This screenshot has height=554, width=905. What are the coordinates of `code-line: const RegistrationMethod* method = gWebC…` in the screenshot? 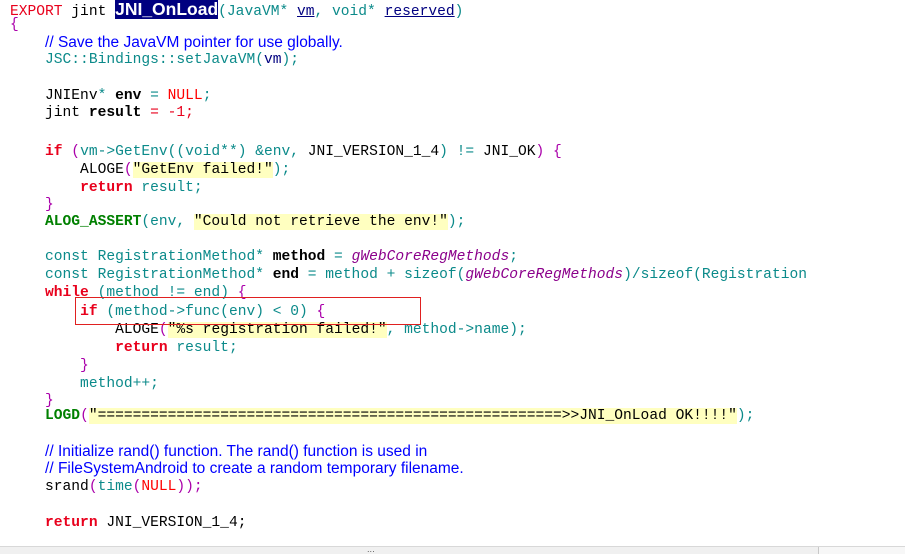 It's located at (264, 257).